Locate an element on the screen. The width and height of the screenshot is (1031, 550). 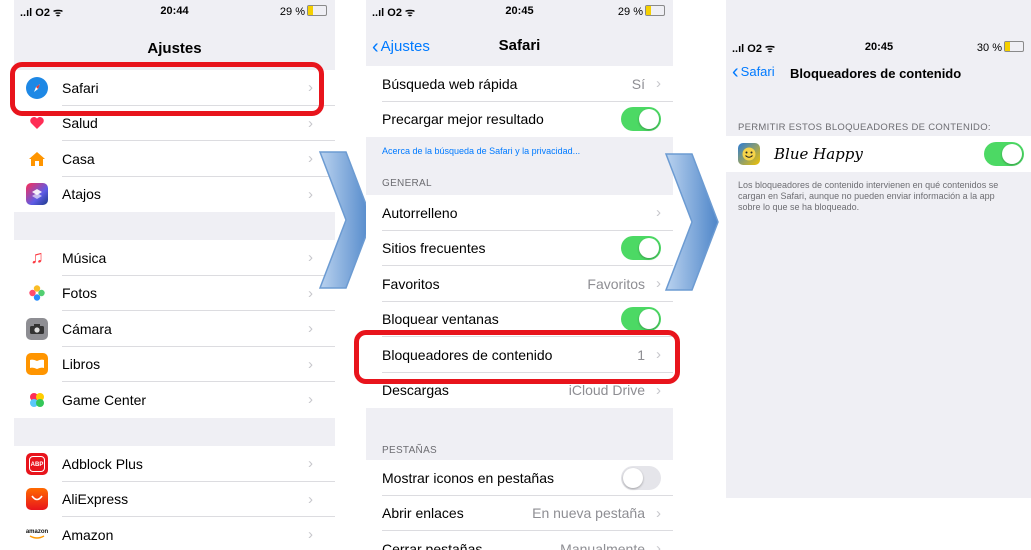
adblock-logo-glyph: ABP is located at coordinates (37, 463).